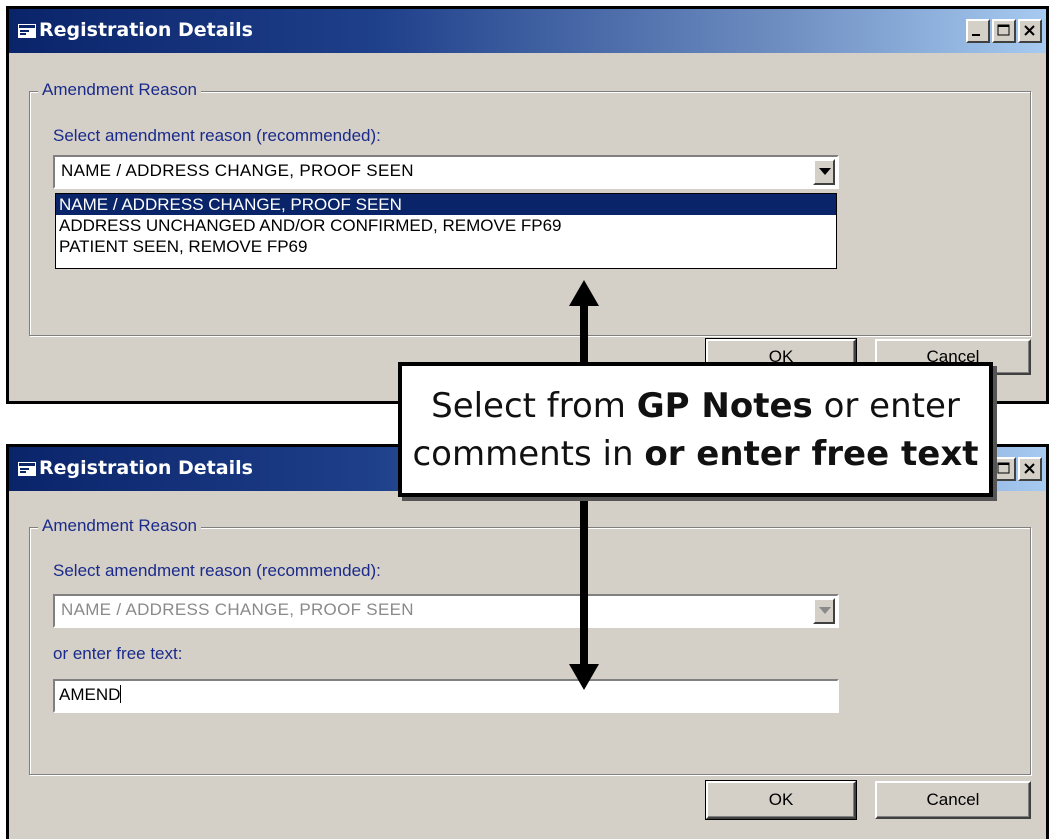 This screenshot has height=839, width=1049. What do you see at coordinates (528, 454) in the screenshot?
I see `callout-text: comments in` at bounding box center [528, 454].